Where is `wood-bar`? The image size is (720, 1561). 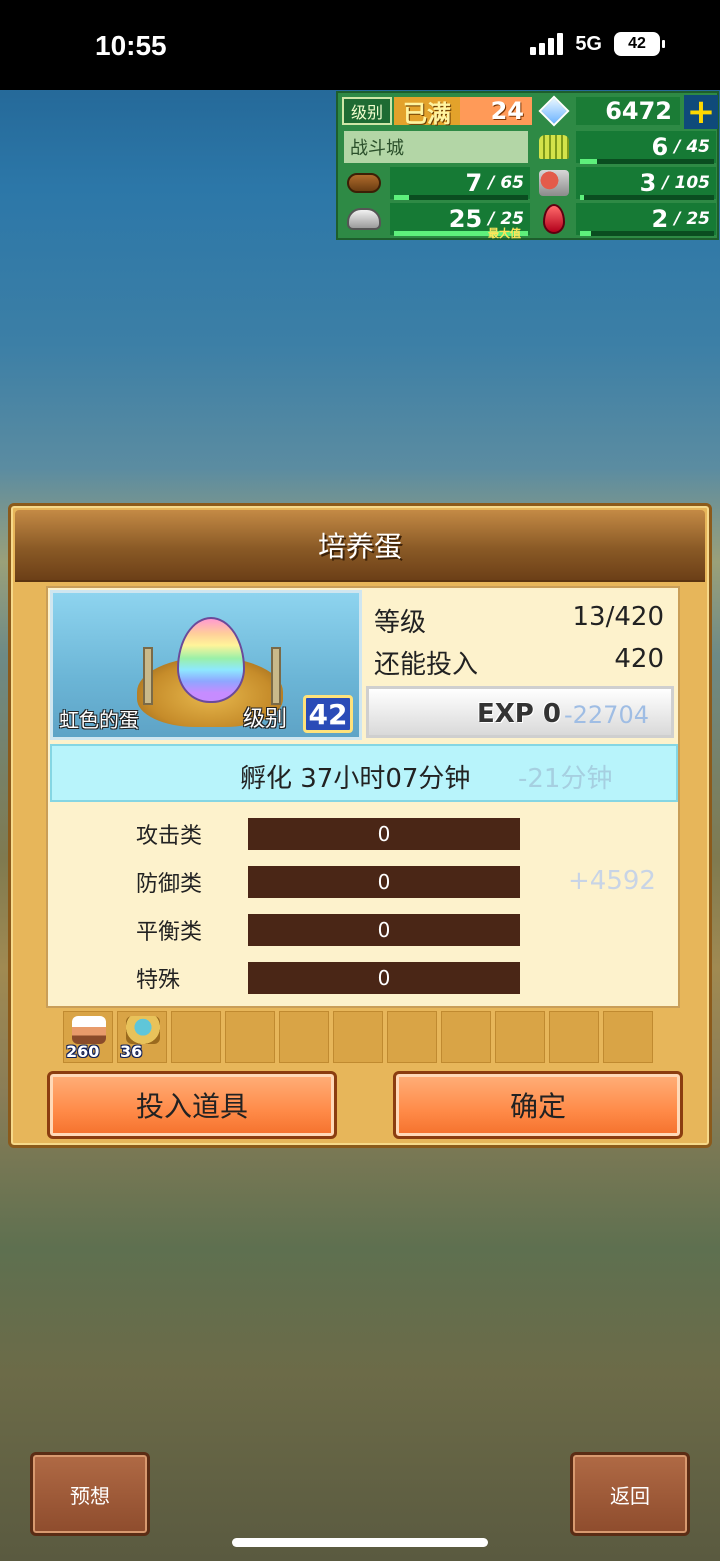 wood-bar is located at coordinates (461, 197).